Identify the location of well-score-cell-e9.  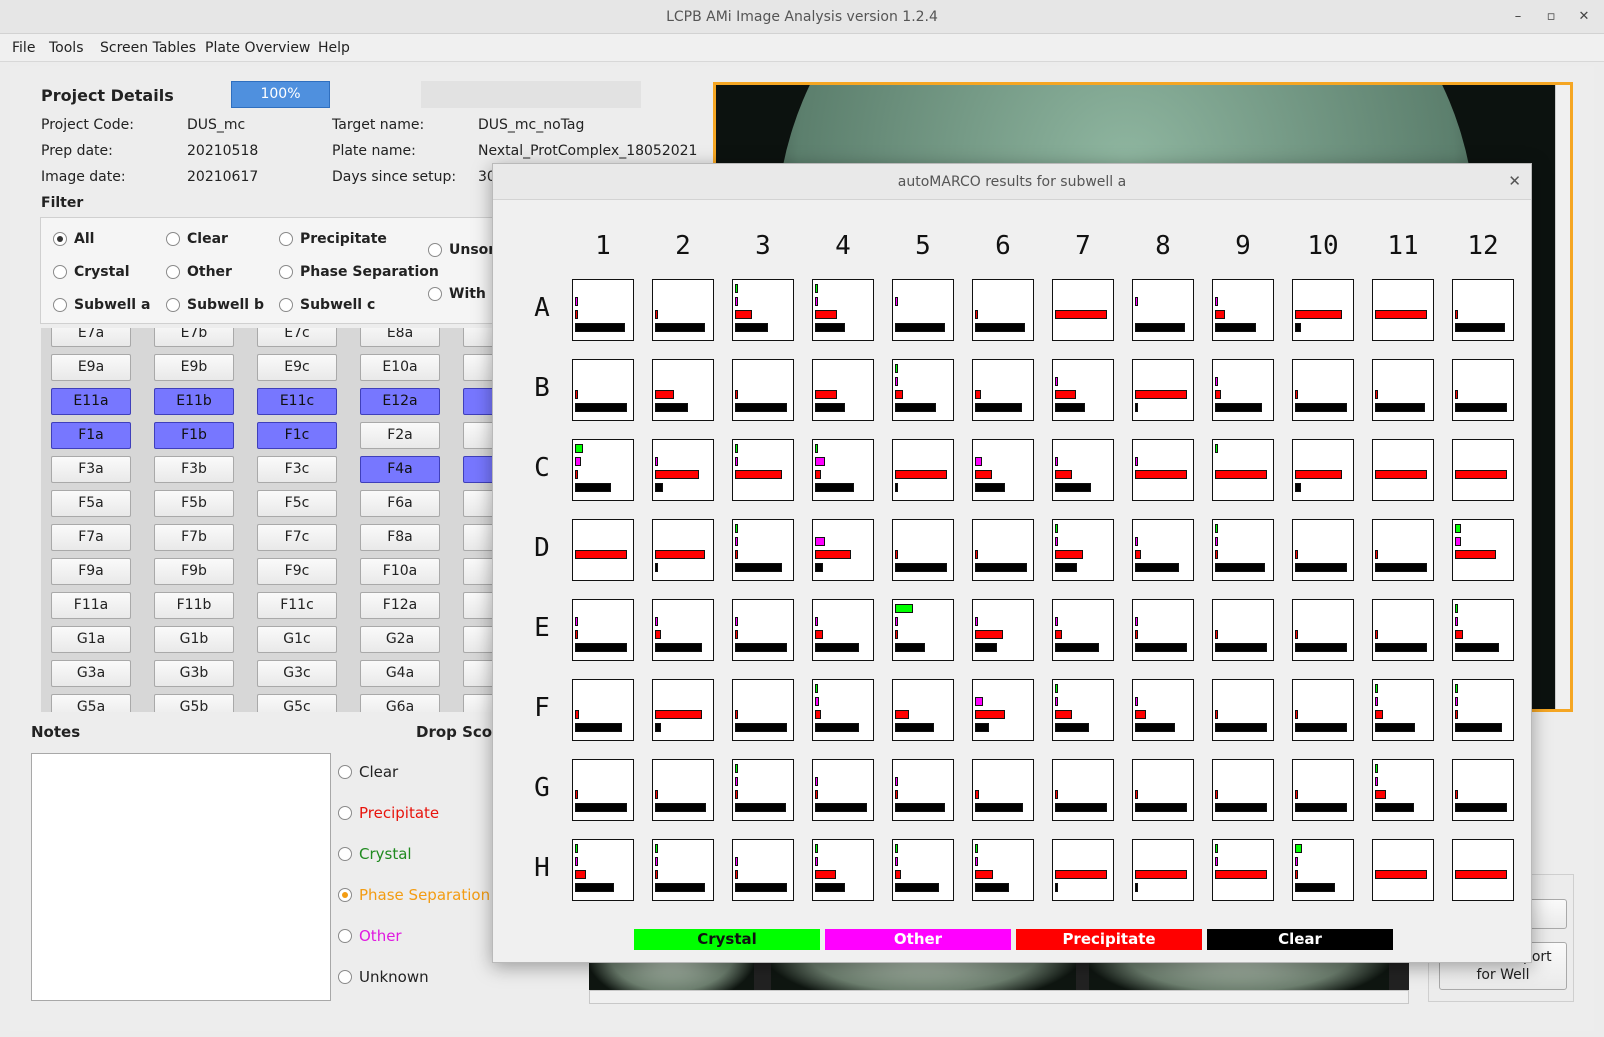
(1243, 630).